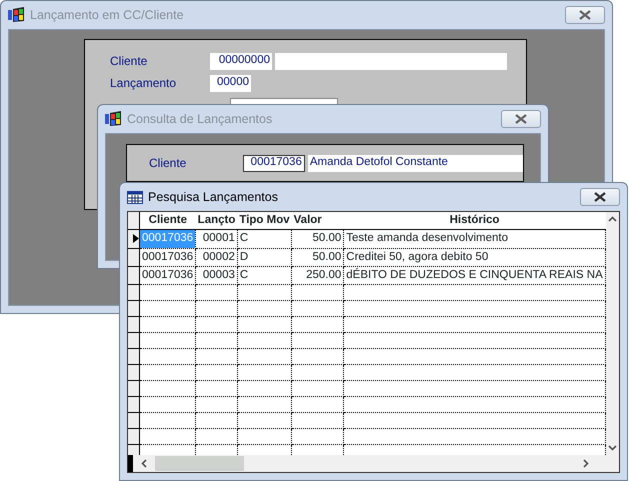 The height and width of the screenshot is (481, 629). What do you see at coordinates (130, 463) in the screenshot?
I see `focus-marker` at bounding box center [130, 463].